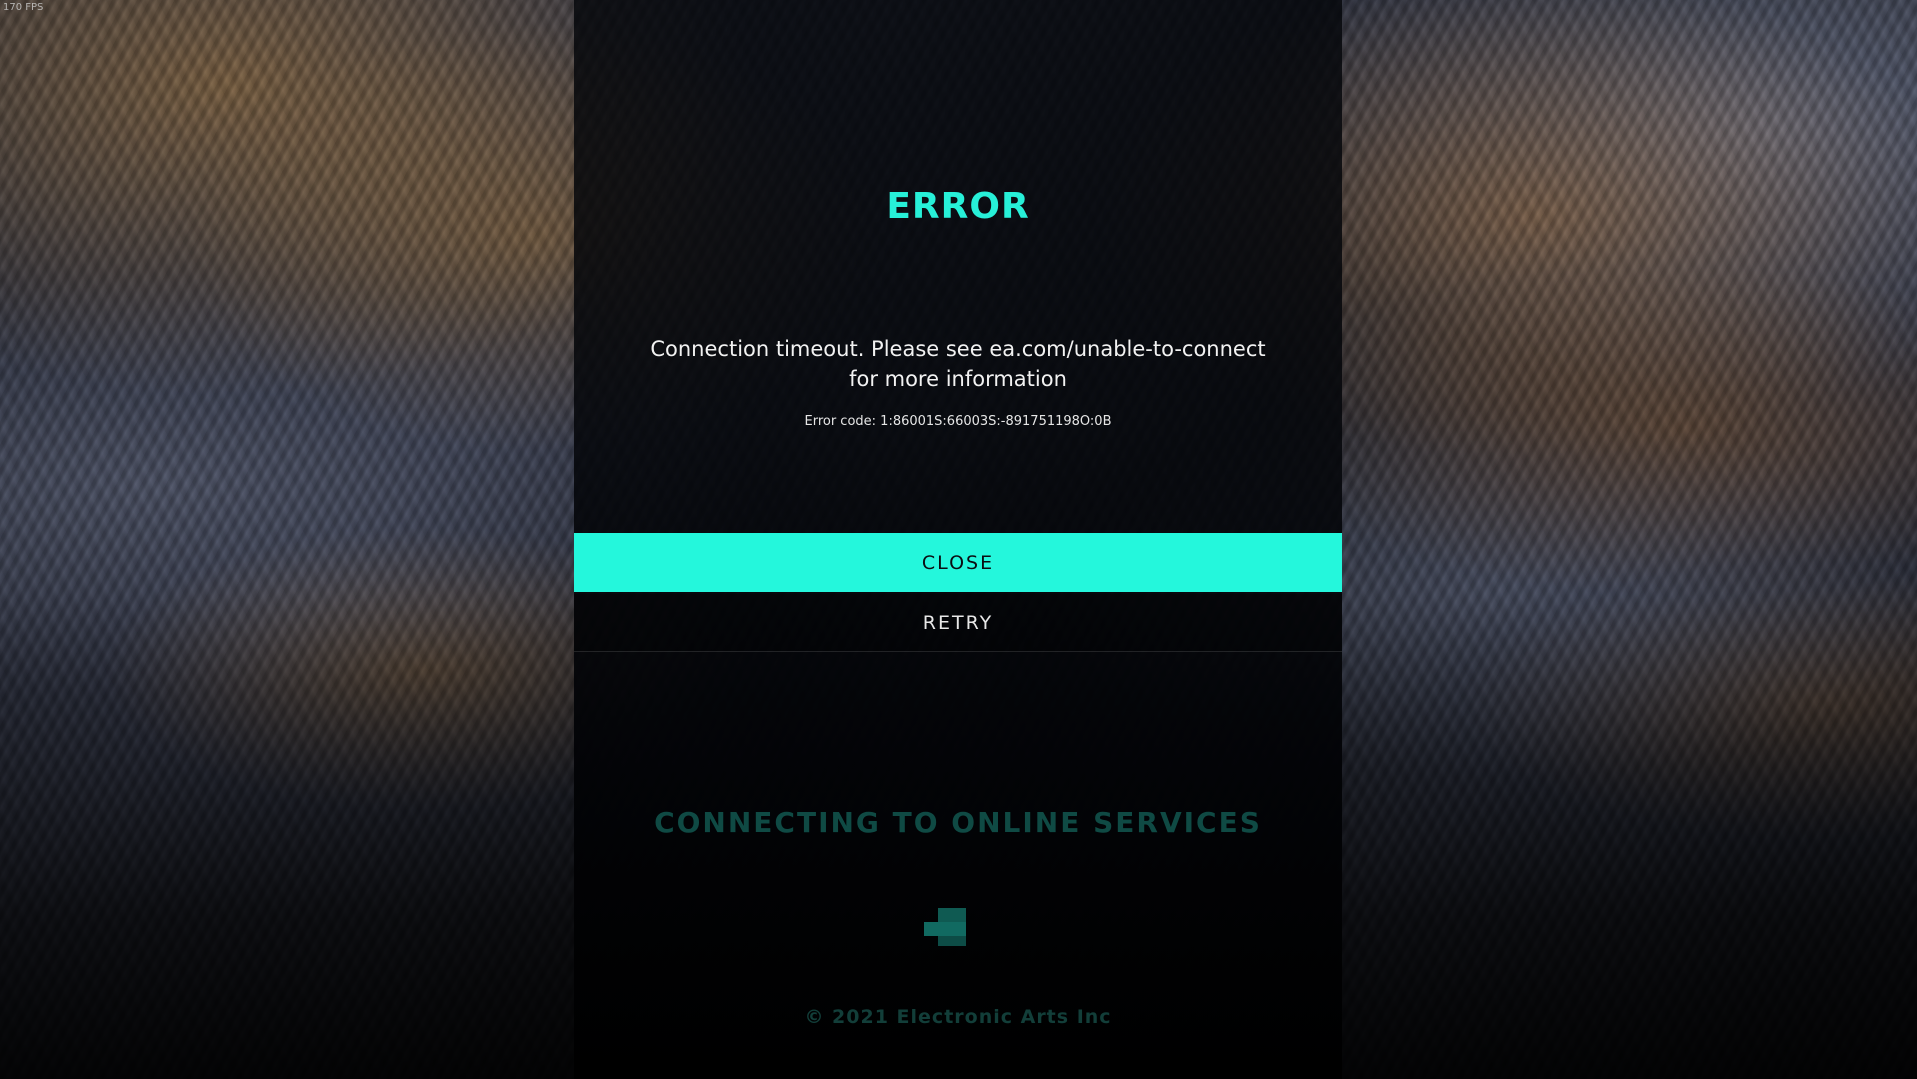  I want to click on error-message-line-2: for more information, so click(958, 379).